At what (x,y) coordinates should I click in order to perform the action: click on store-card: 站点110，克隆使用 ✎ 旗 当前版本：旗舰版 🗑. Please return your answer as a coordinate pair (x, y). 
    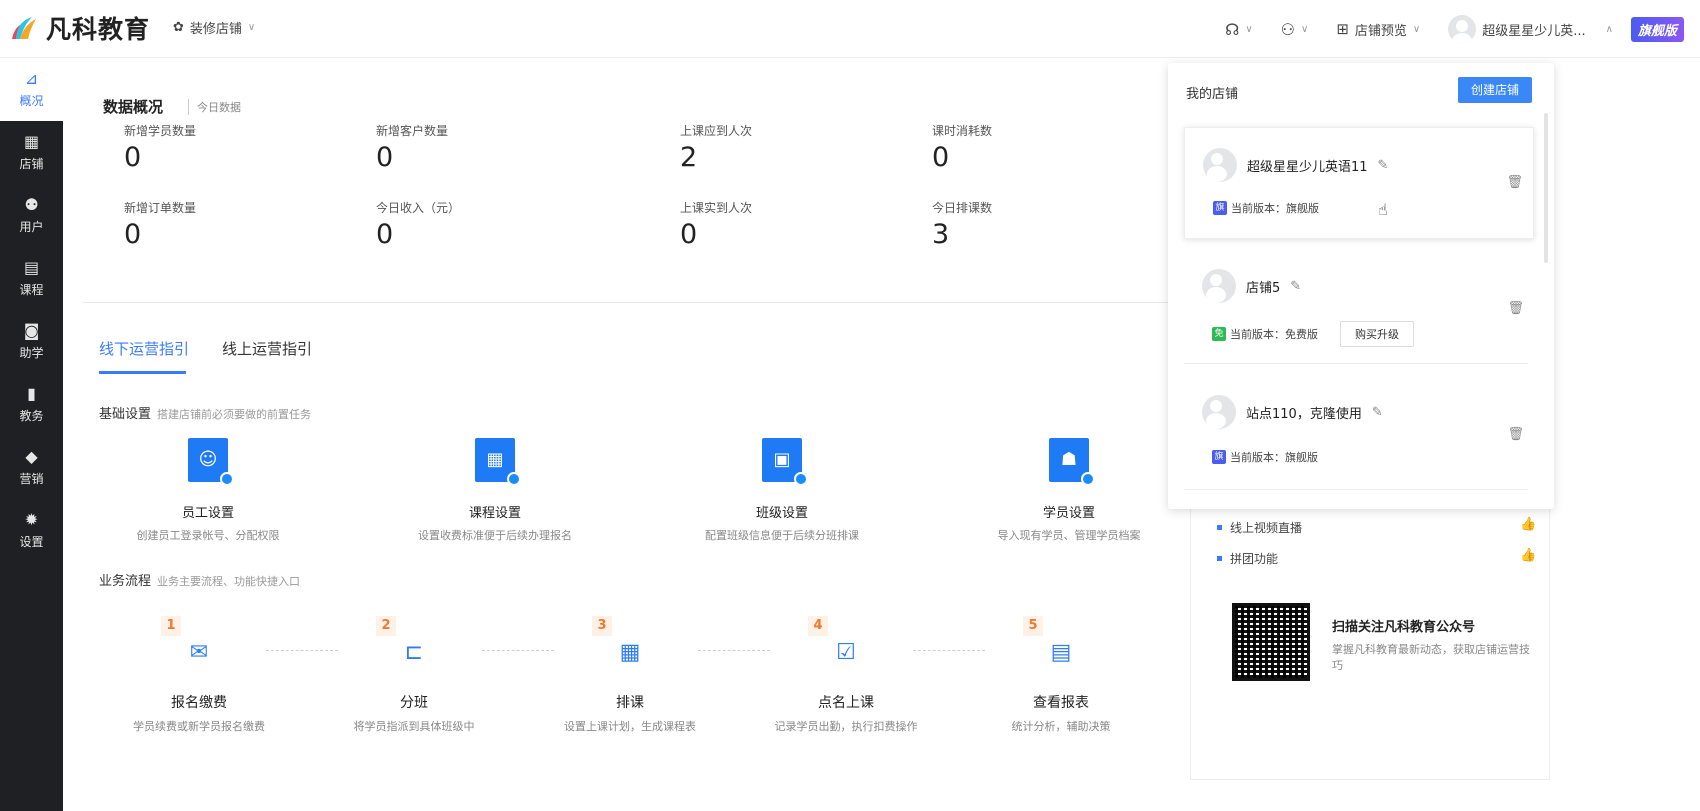
    Looking at the image, I should click on (1359, 438).